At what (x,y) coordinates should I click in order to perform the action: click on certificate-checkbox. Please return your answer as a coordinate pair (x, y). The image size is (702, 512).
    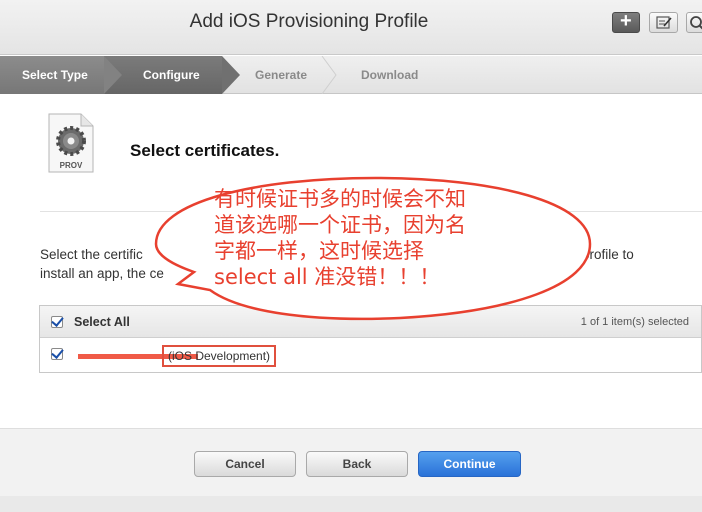
    Looking at the image, I should click on (57, 354).